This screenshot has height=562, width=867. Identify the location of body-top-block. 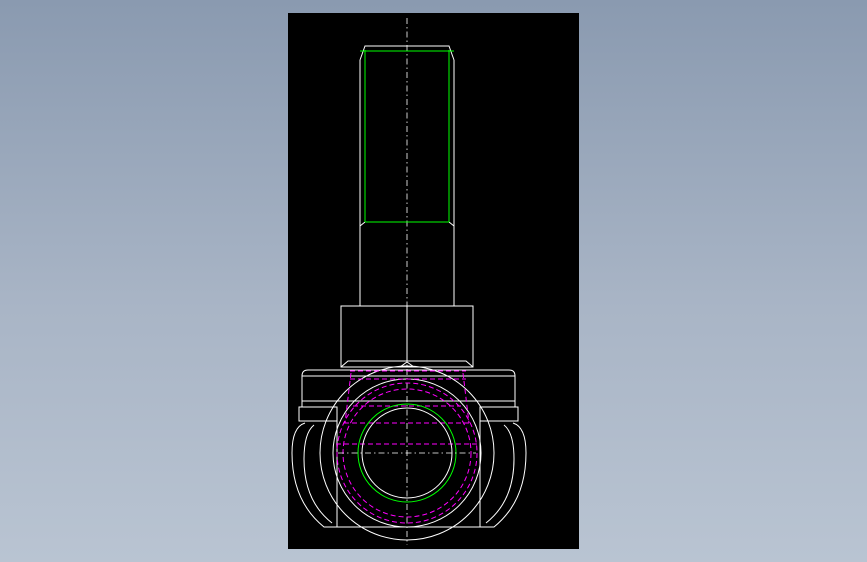
(408, 395).